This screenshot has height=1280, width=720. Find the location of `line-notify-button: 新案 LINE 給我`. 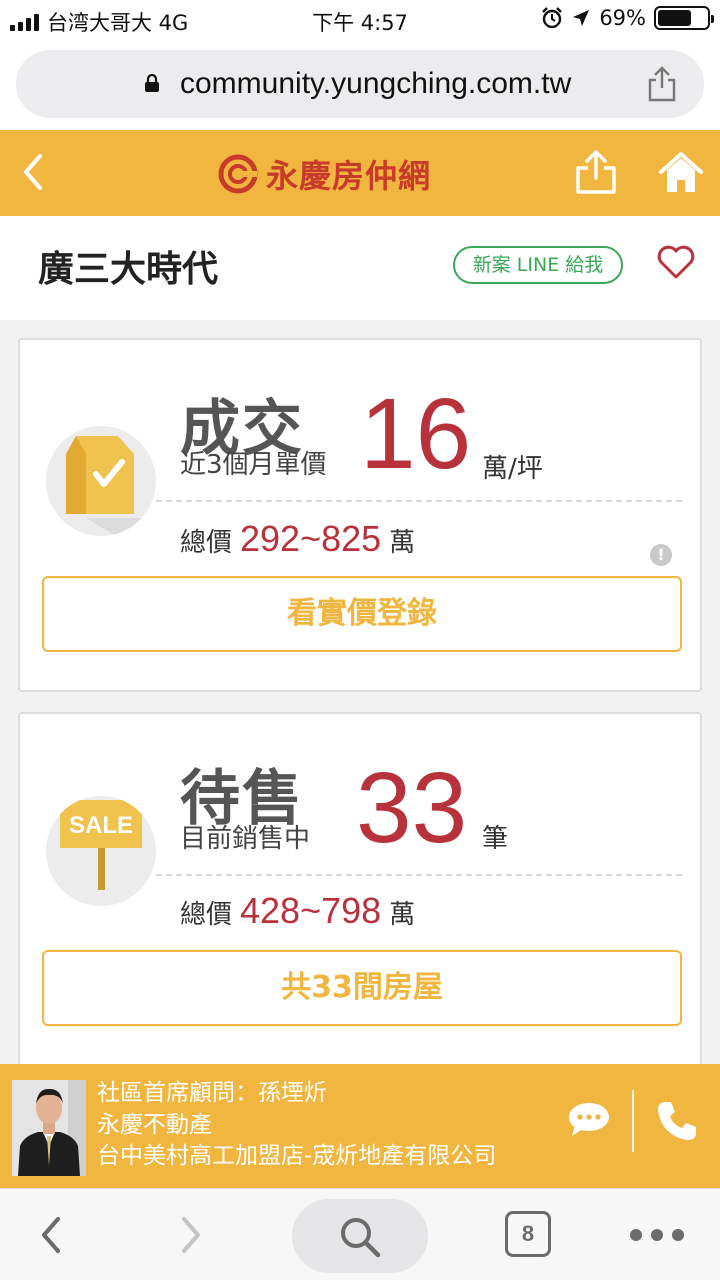

line-notify-button: 新案 LINE 給我 is located at coordinates (538, 265).